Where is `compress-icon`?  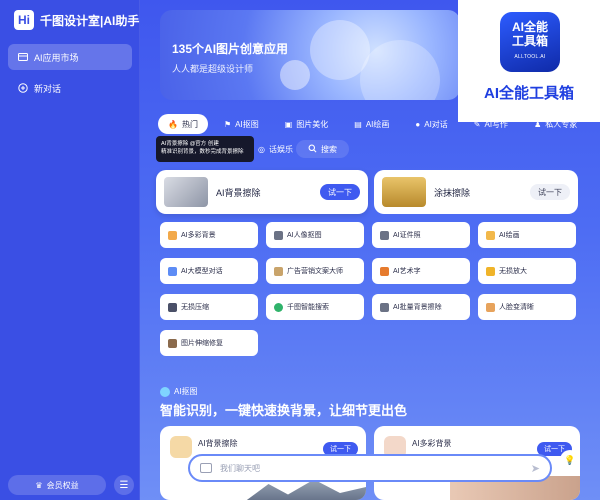 compress-icon is located at coordinates (172, 307).